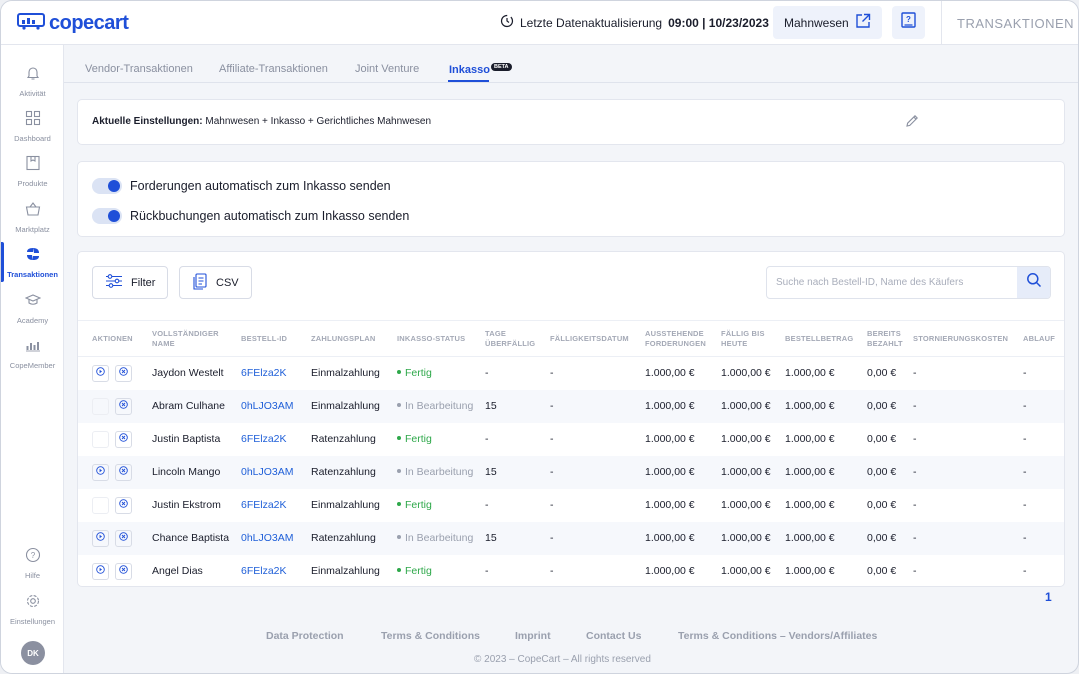  Describe the element at coordinates (826, 338) in the screenshot. I see `col-bestellbetrag: Bestellbetrag` at that location.